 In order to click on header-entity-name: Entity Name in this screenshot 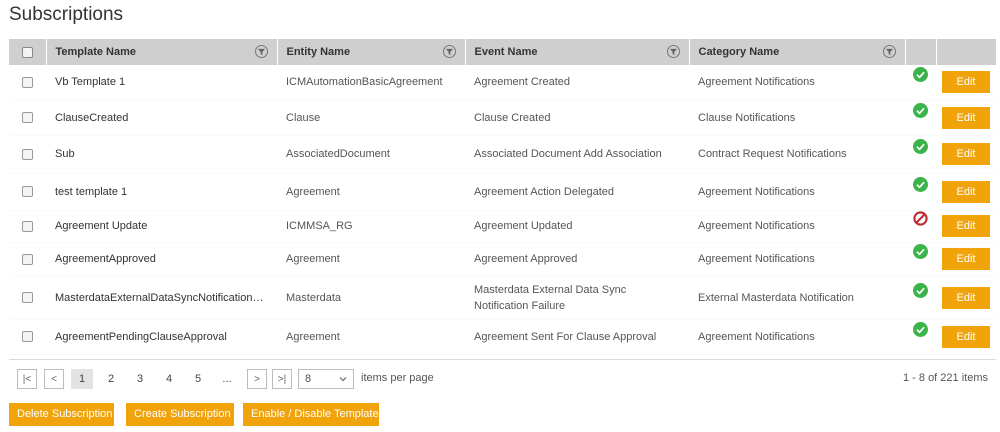, I will do `click(371, 52)`.